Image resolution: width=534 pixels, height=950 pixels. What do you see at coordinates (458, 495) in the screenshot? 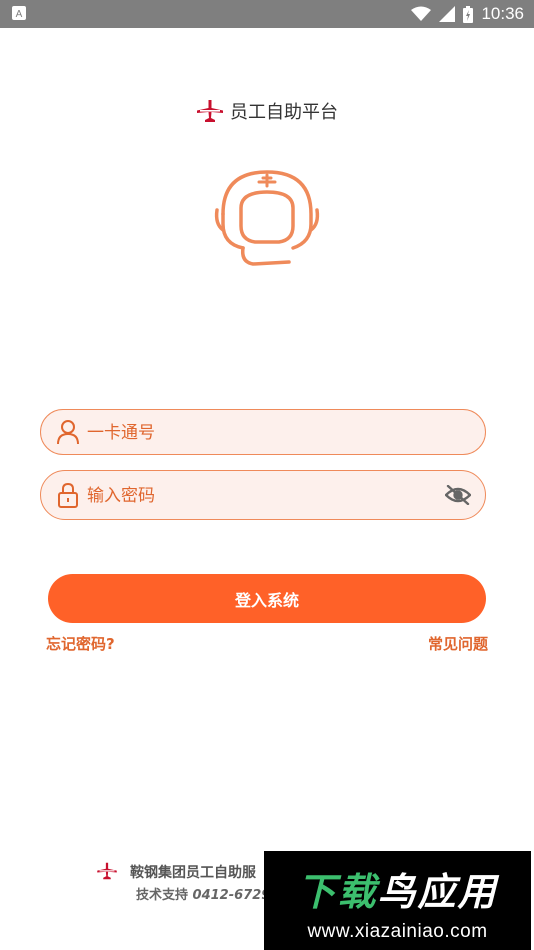
I see `hide-password-icon` at bounding box center [458, 495].